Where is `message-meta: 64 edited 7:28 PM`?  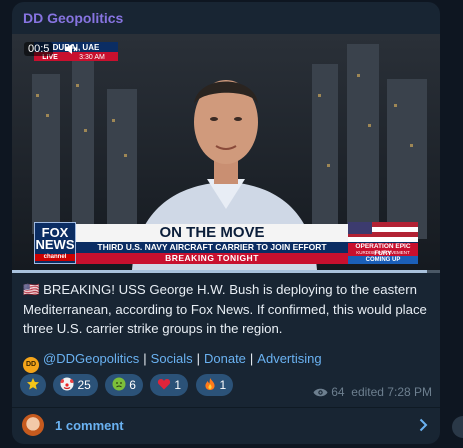
message-meta: 64 edited 7:28 PM is located at coordinates (372, 392).